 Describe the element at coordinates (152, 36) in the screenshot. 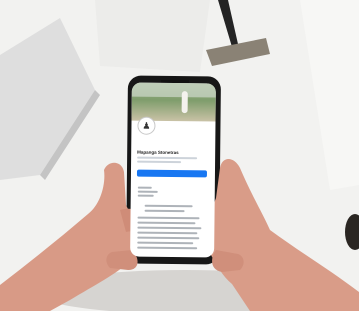

I see `notebook` at that location.